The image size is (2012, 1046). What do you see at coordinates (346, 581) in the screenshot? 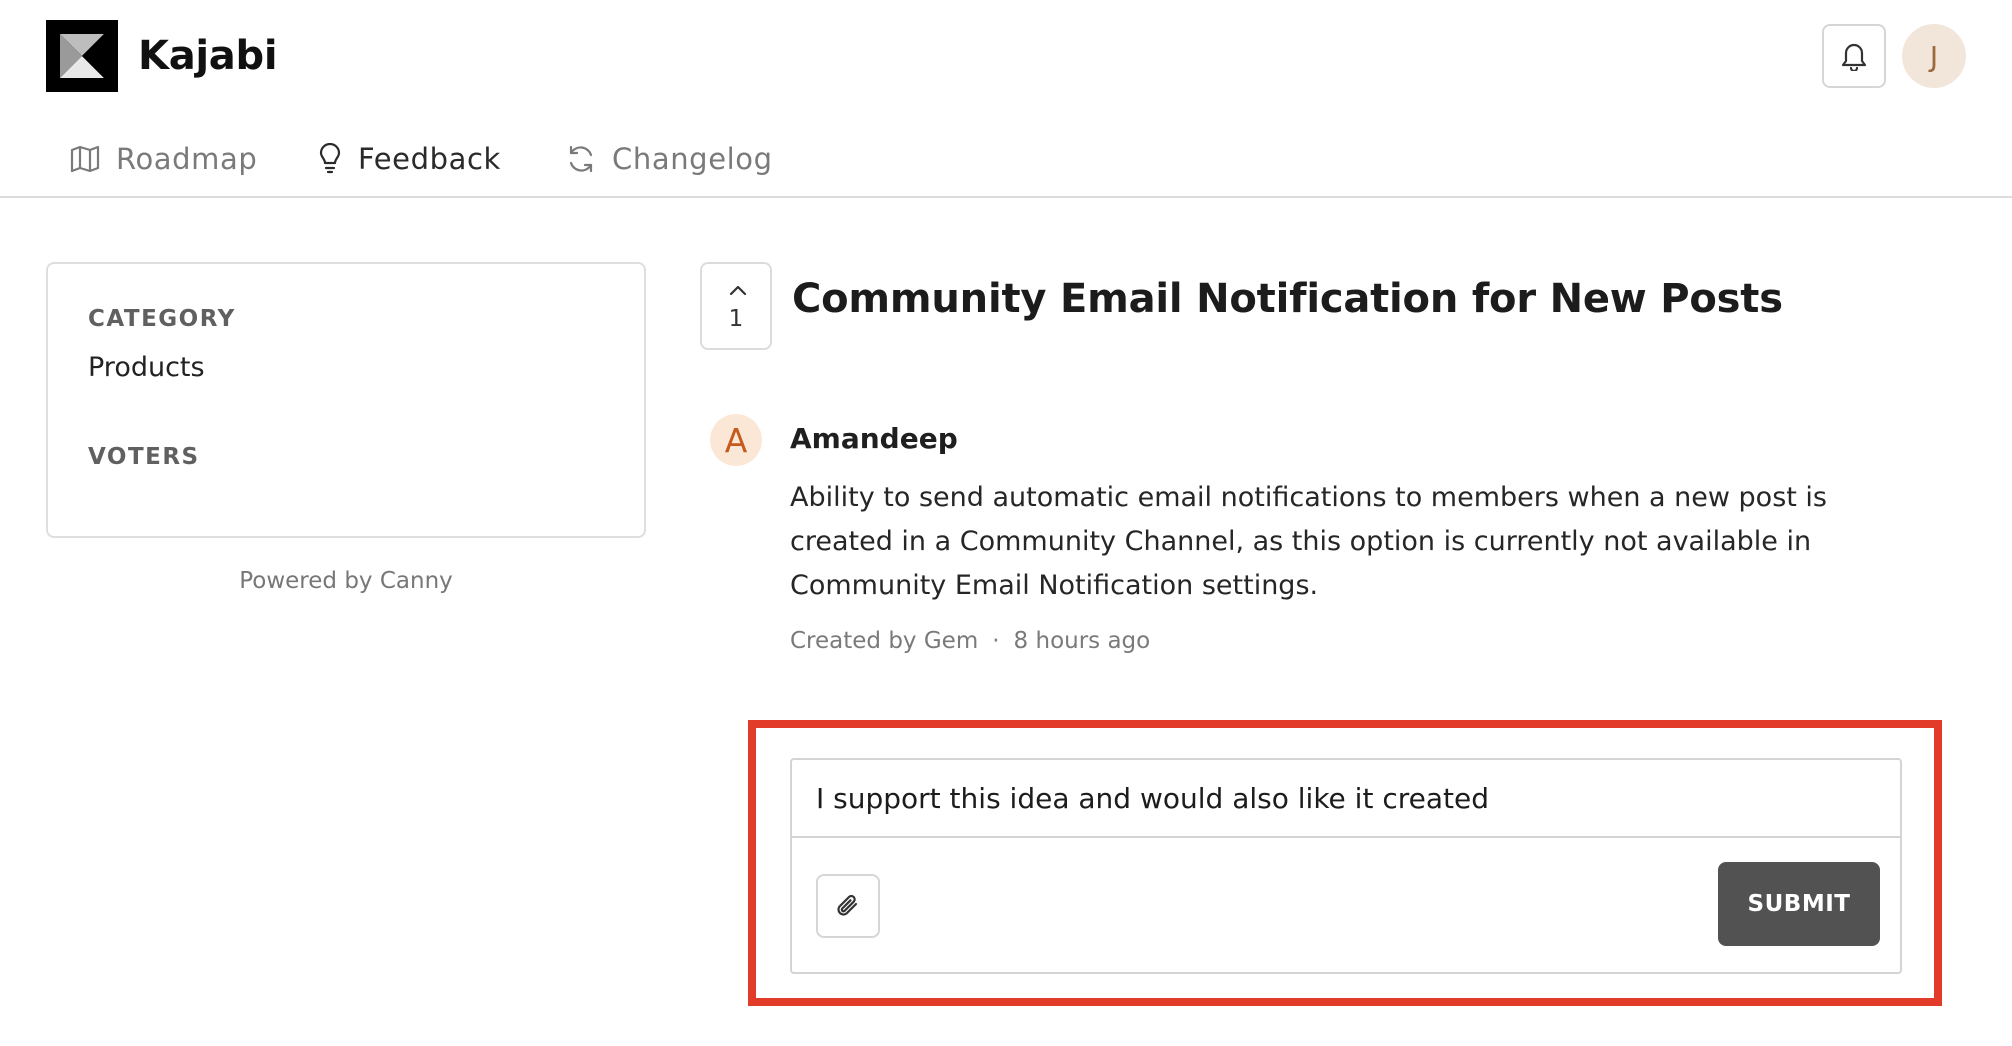
I see `powered-by-link: Powered by Canny` at bounding box center [346, 581].